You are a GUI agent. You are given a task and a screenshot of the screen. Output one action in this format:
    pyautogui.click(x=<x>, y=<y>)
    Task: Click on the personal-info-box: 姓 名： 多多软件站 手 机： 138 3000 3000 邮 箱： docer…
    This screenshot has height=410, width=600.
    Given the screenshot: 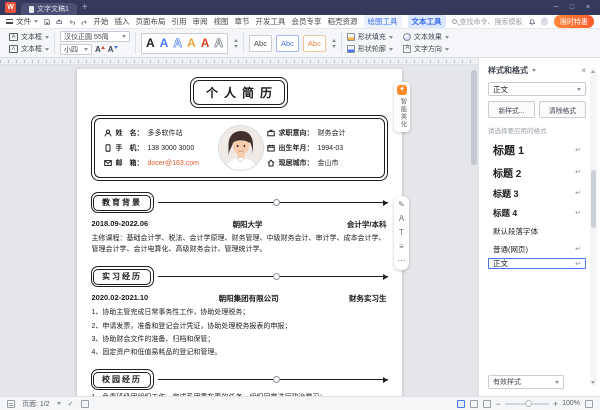 What is the action you would take?
    pyautogui.click(x=239, y=148)
    